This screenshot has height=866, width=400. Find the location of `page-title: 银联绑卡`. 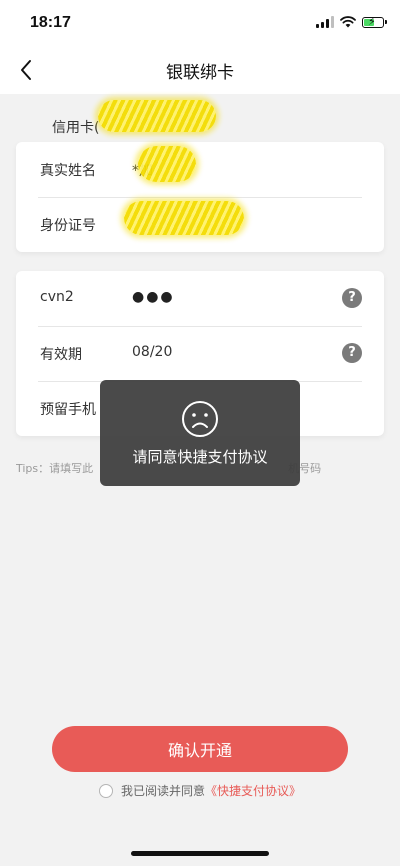

page-title: 银联绑卡 is located at coordinates (200, 73).